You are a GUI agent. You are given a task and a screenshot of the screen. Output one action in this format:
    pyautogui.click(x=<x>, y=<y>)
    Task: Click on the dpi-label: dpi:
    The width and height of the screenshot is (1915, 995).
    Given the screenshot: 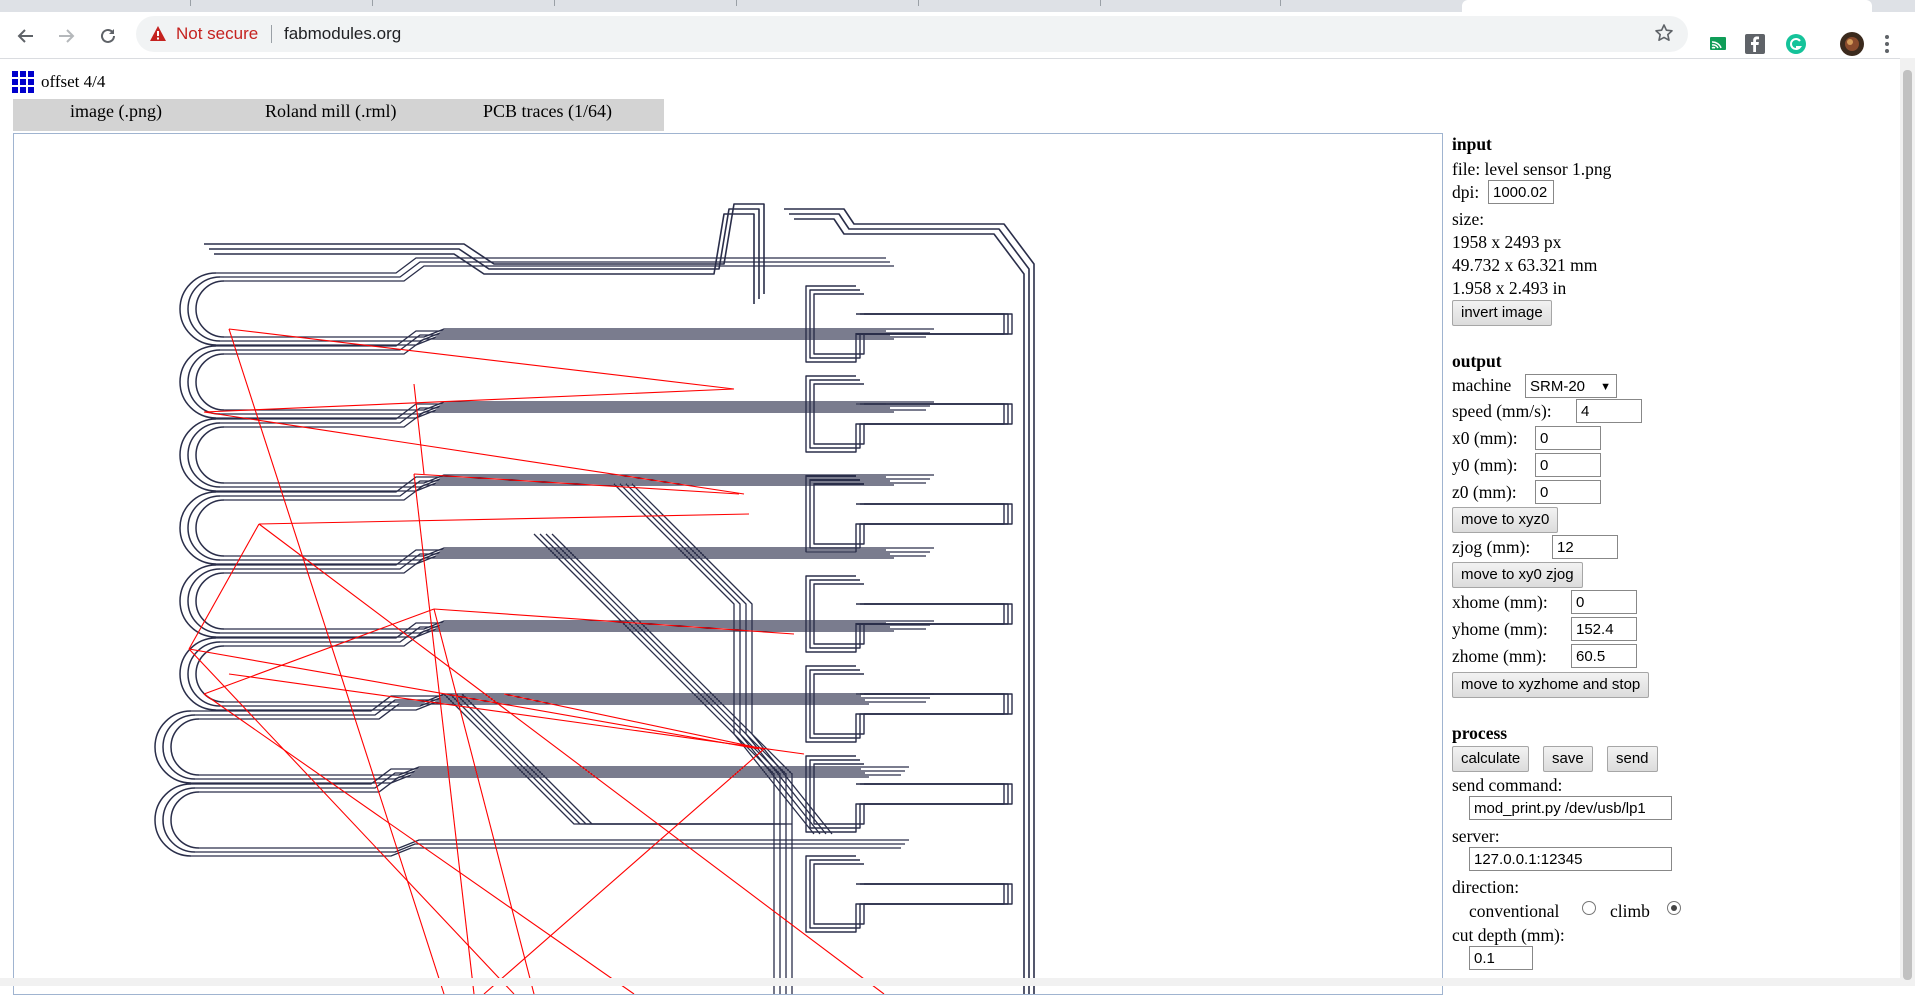 What is the action you would take?
    pyautogui.click(x=1466, y=192)
    